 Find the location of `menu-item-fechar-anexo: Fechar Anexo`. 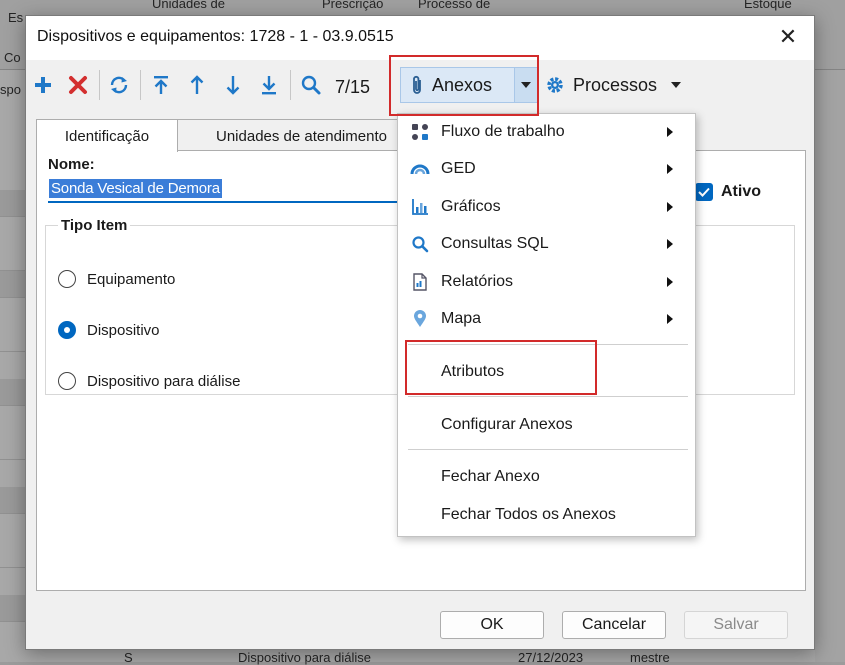

menu-item-fechar-anexo: Fechar Anexo is located at coordinates (546, 477).